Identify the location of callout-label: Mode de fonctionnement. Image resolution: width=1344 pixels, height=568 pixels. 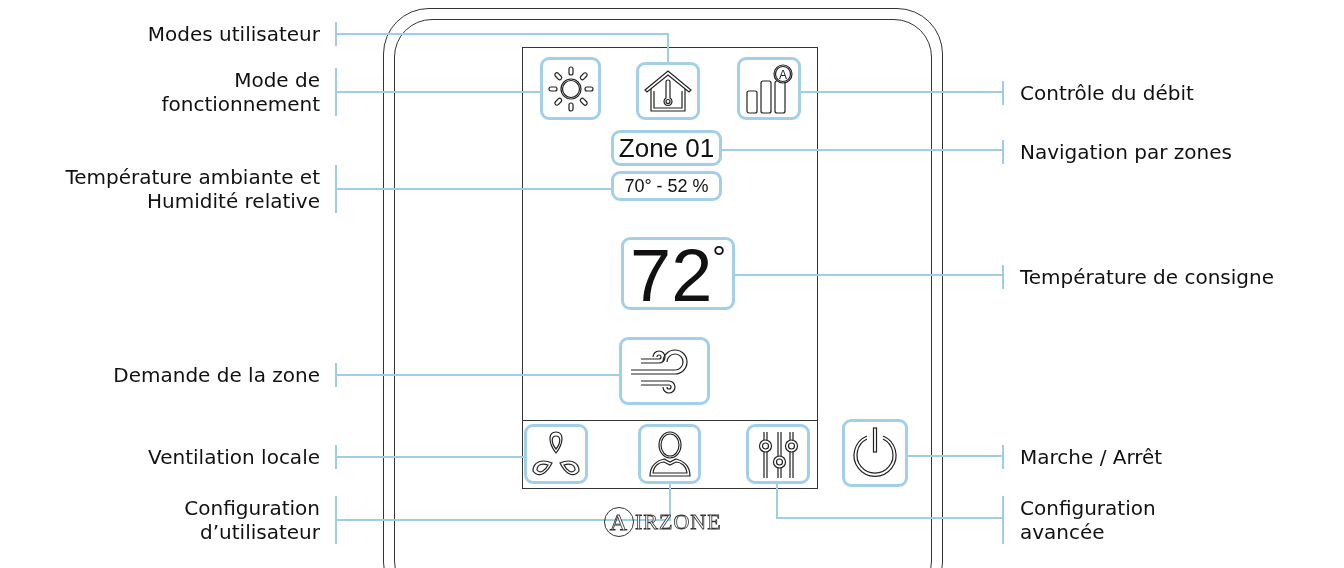
(240, 92).